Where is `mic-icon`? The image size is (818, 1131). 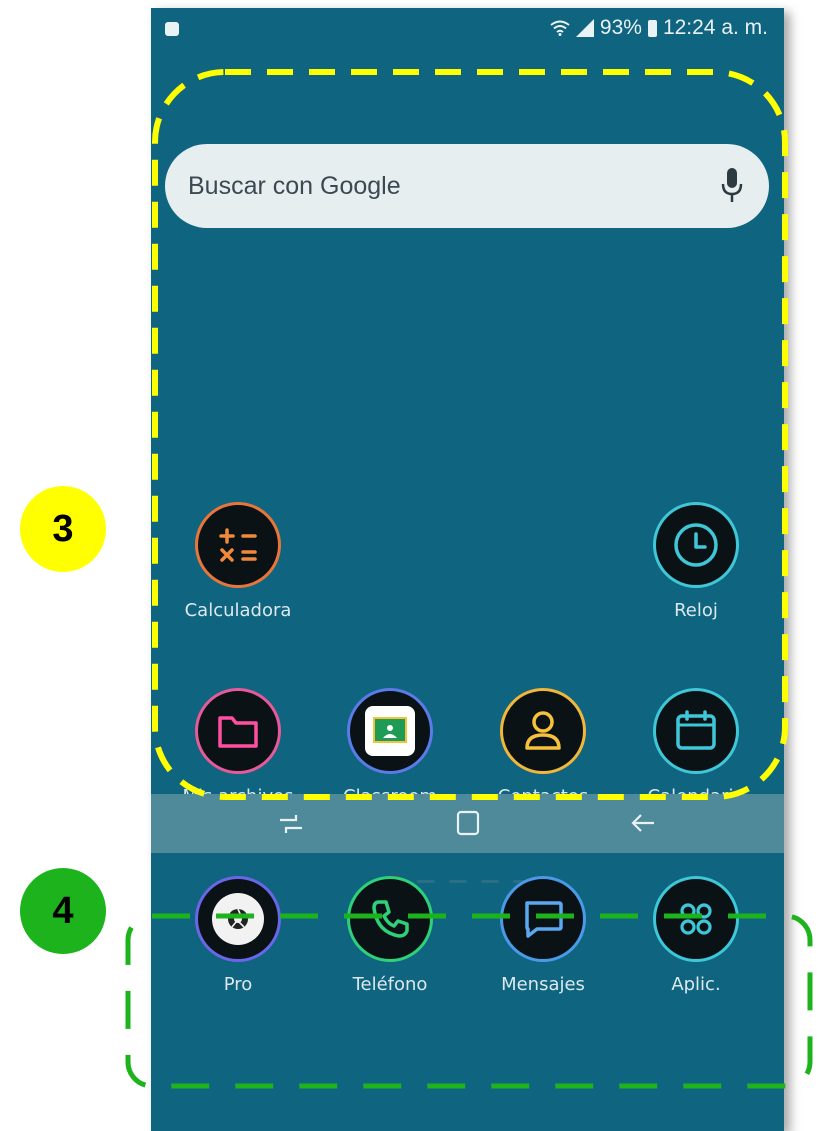
mic-icon is located at coordinates (732, 186).